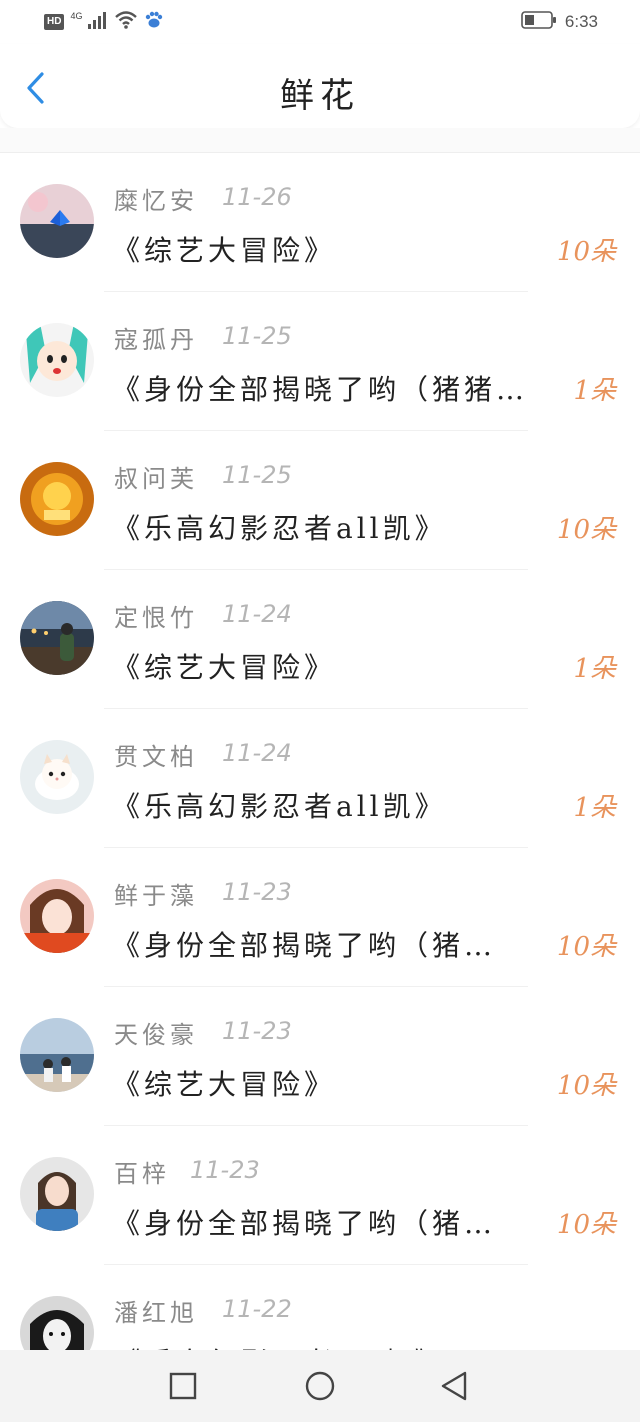 The height and width of the screenshot is (1422, 640). I want to click on list-item: 定恨竹 11-24 《综艺大冒险》 1朵, so click(320, 639).